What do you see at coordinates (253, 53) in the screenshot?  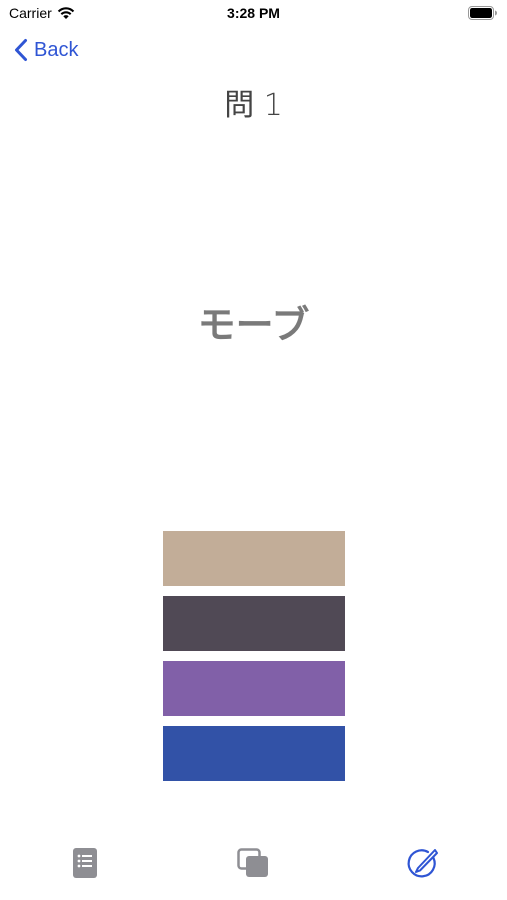 I see `navigation-bar: Back` at bounding box center [253, 53].